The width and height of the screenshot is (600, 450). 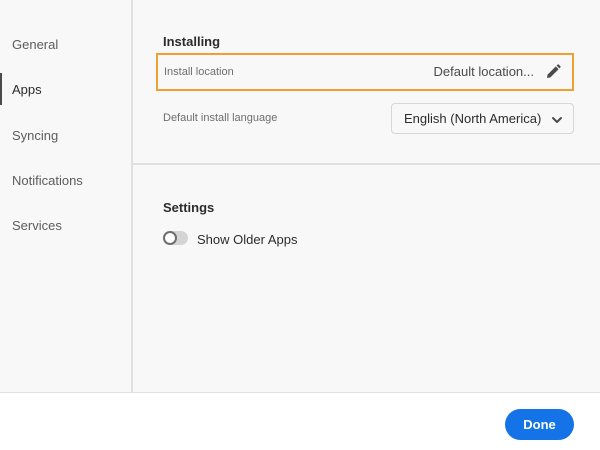 I want to click on toggle-knob, so click(x=170, y=238).